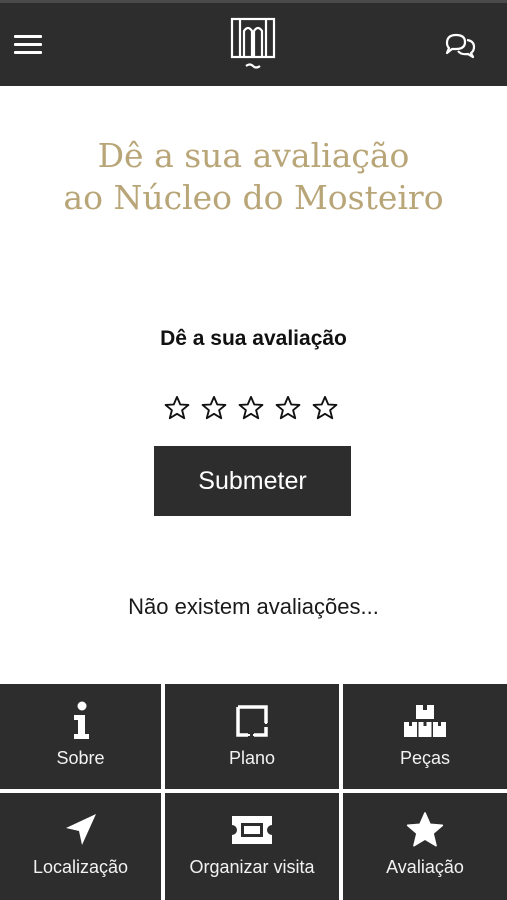 This screenshot has height=900, width=507. I want to click on nav-item-localizacao: Localização, so click(80, 846).